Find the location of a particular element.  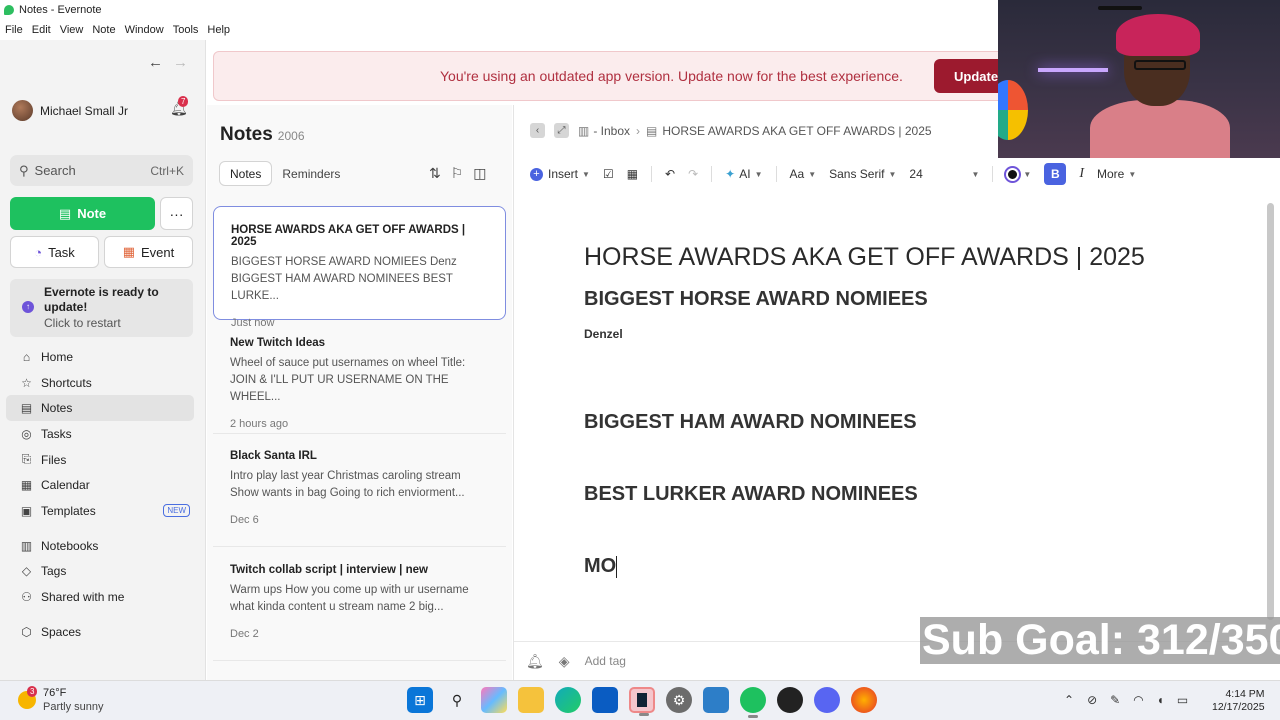

clock: 4:14 PM 12/17/2025 is located at coordinates (1238, 701).